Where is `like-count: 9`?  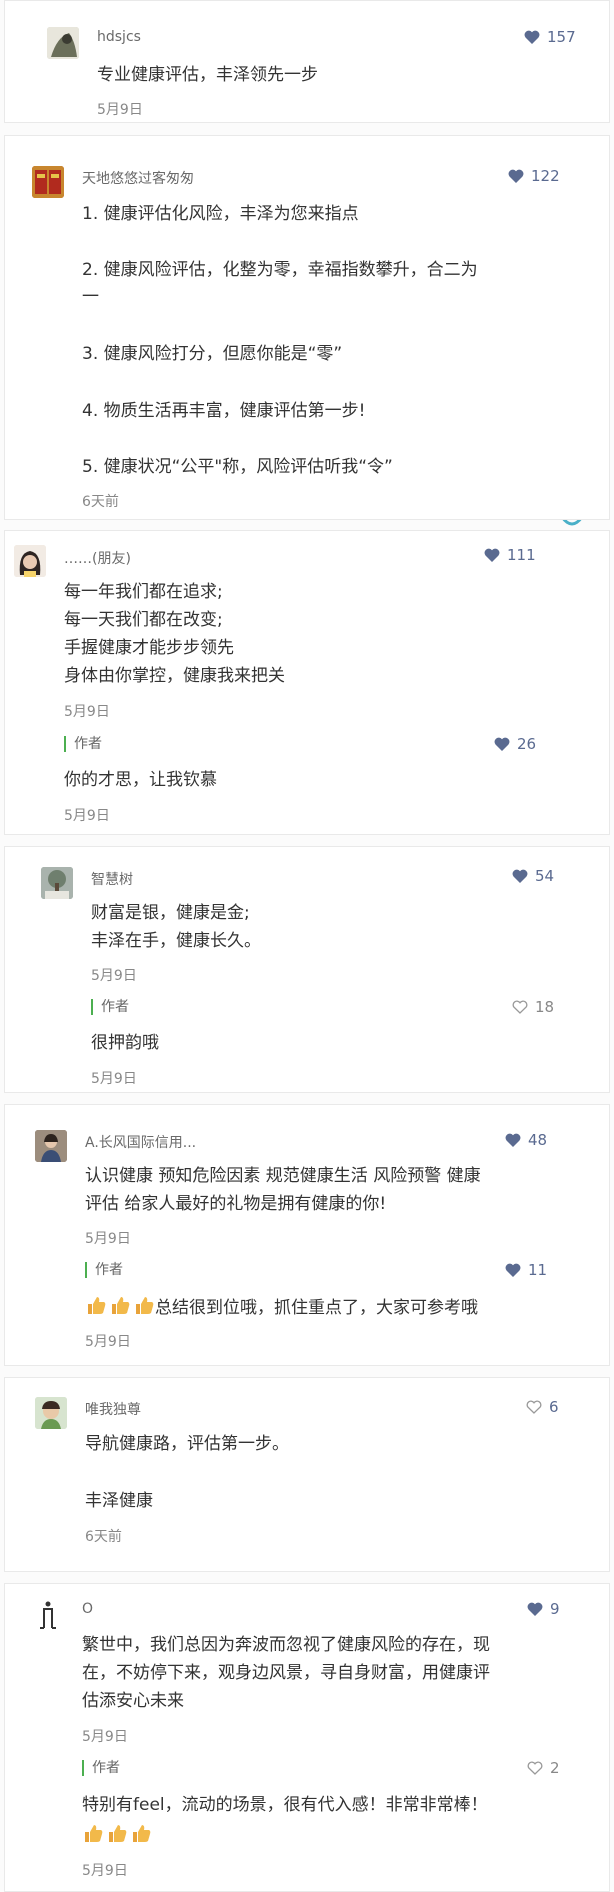 like-count: 9 is located at coordinates (555, 1609).